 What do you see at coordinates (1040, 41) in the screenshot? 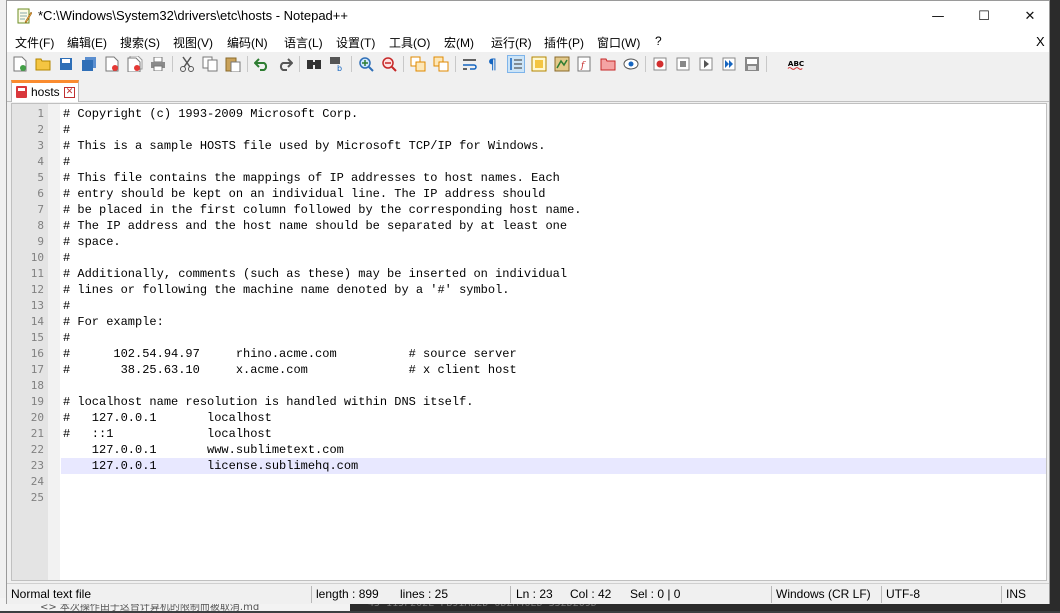
I see `close-document-button: X` at bounding box center [1040, 41].